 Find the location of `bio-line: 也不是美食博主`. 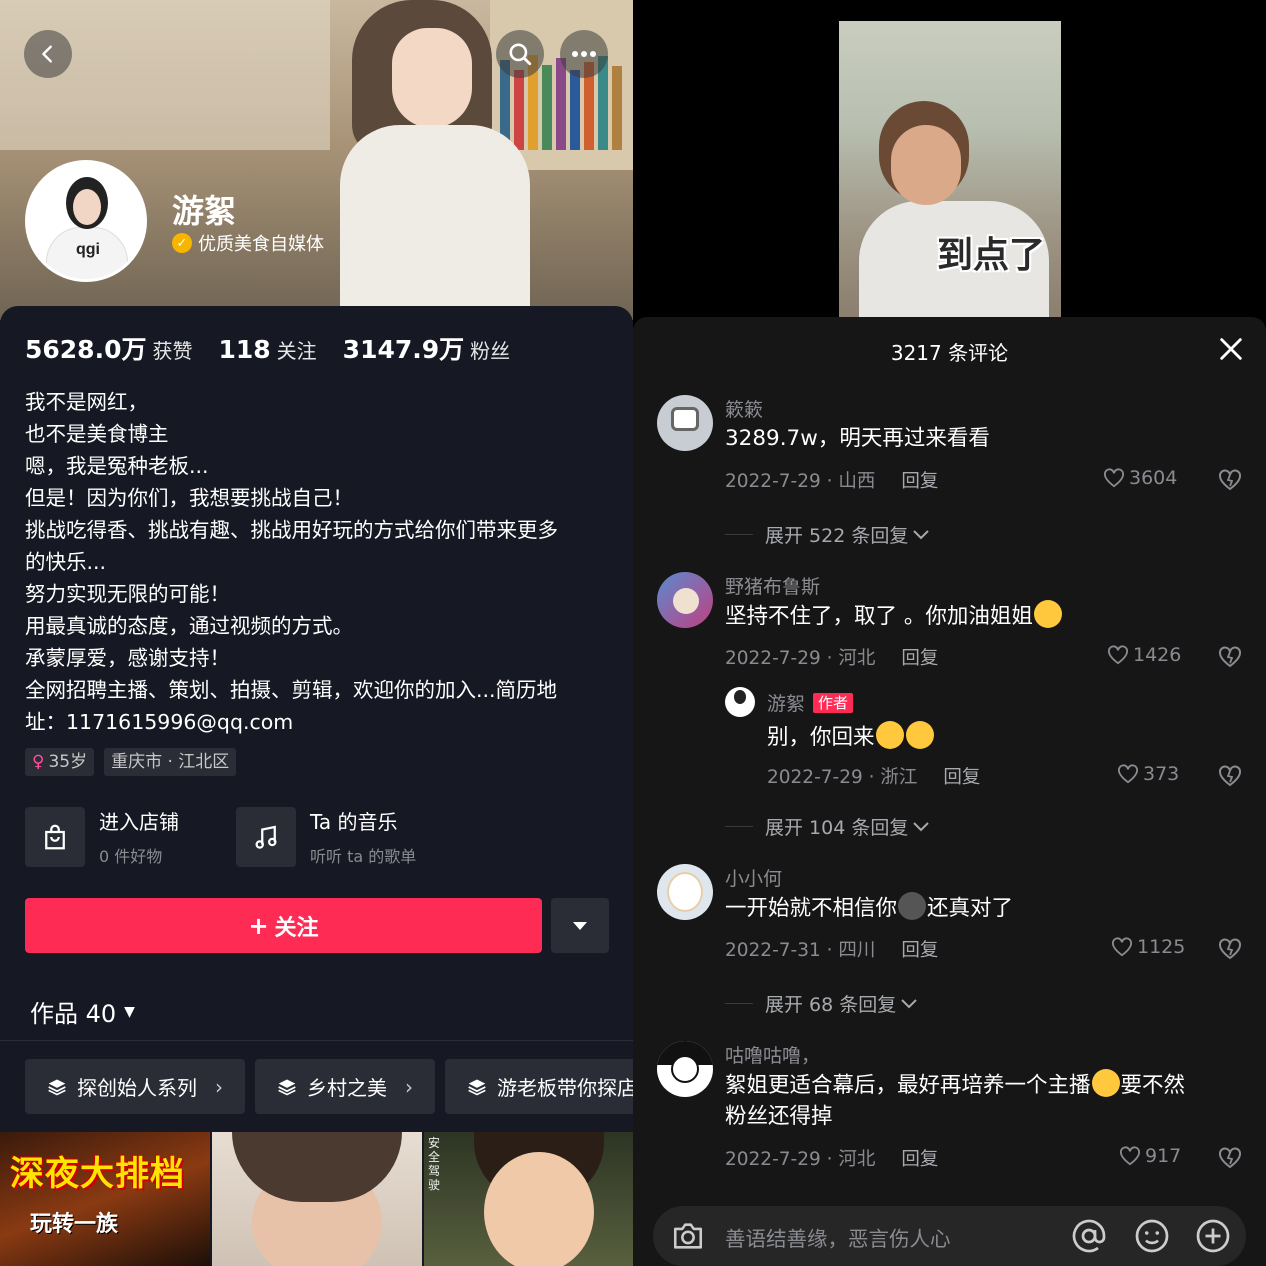

bio-line: 也不是美食博主 is located at coordinates (97, 434).